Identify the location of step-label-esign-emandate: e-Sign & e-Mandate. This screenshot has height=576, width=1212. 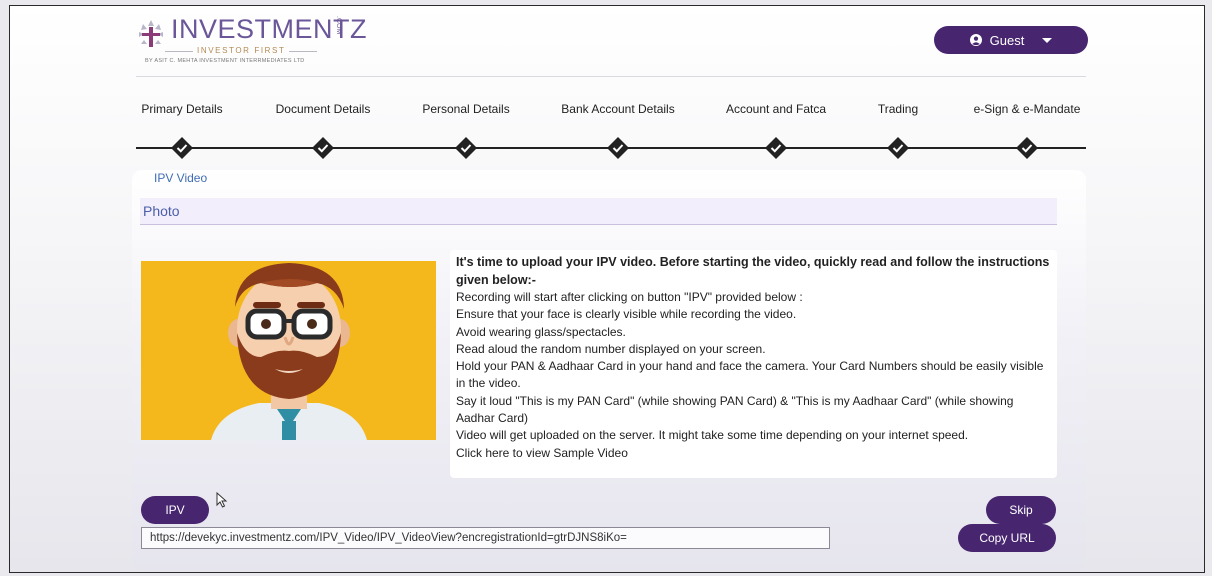
(1027, 109).